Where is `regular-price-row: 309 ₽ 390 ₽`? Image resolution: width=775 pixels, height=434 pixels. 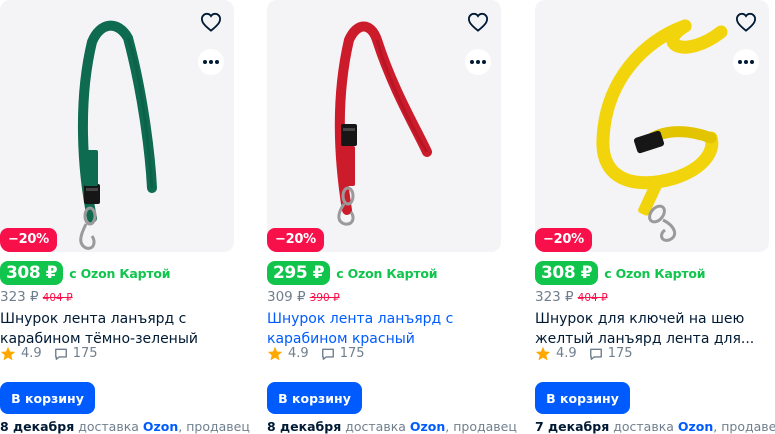 regular-price-row: 309 ₽ 390 ₽ is located at coordinates (303, 297).